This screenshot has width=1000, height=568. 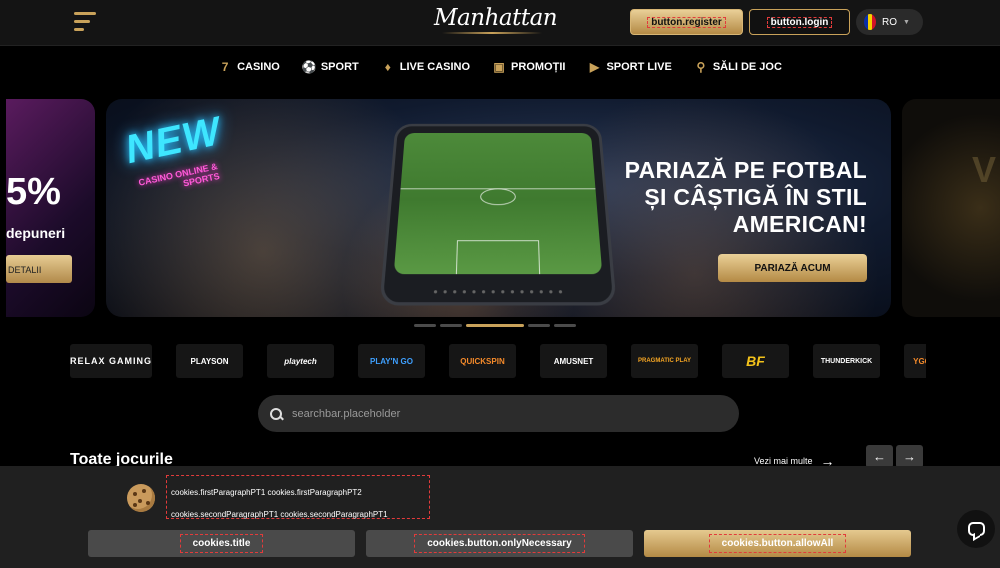 I want to click on banner-text: depuneri, so click(x=36, y=233).